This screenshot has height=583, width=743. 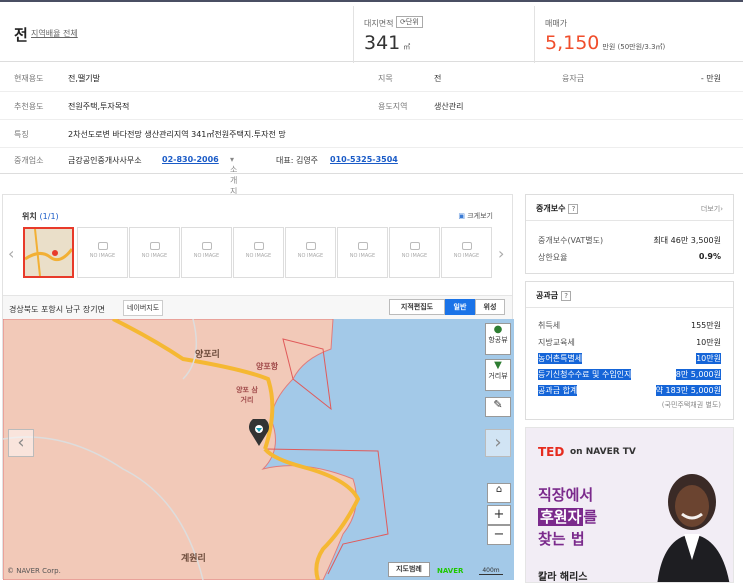 I want to click on page-title: 전, so click(x=21, y=35).